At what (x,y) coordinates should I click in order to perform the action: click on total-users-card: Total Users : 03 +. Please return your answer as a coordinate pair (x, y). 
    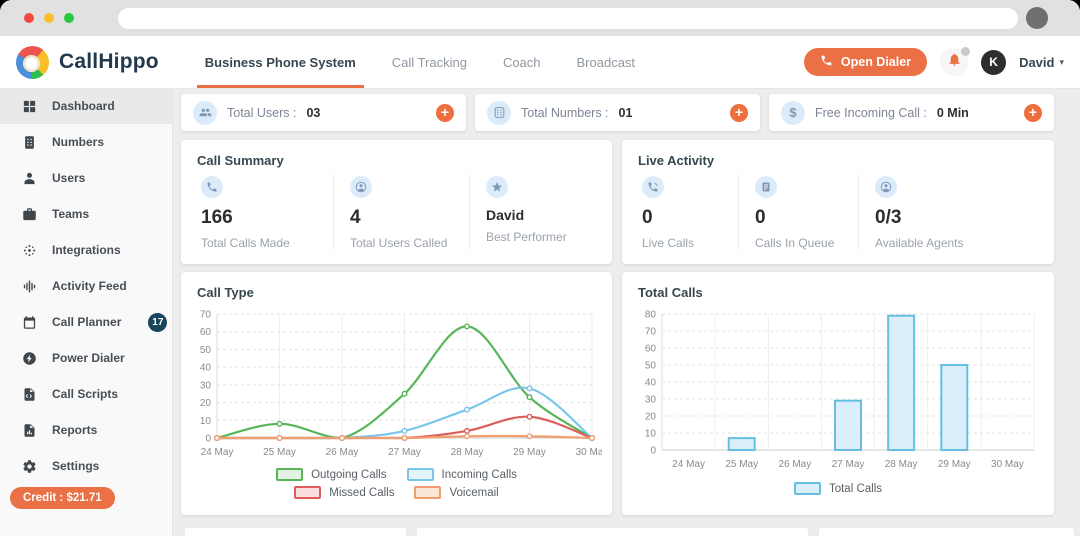
    Looking at the image, I should click on (323, 112).